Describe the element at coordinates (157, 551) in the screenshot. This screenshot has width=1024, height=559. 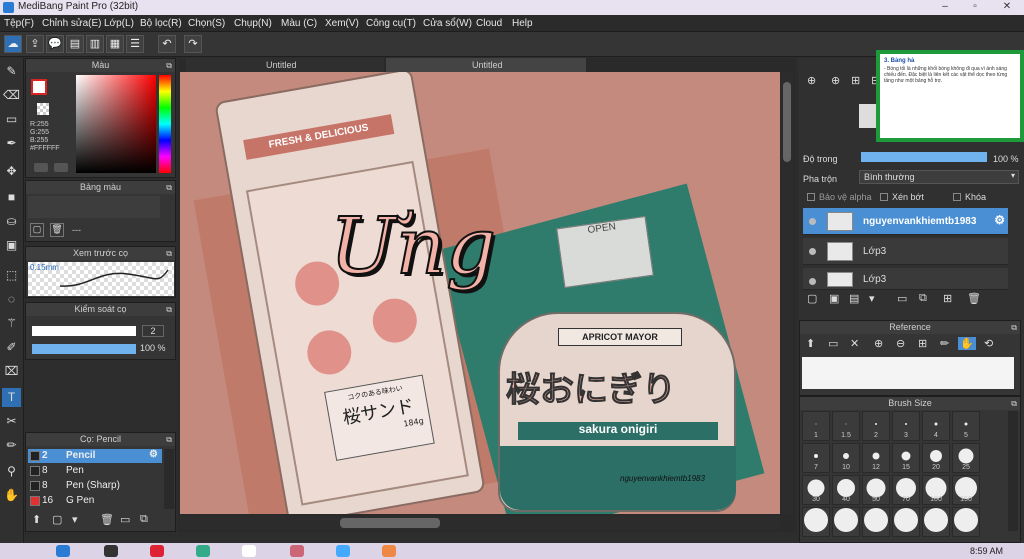
I see `chrome-icon` at that location.